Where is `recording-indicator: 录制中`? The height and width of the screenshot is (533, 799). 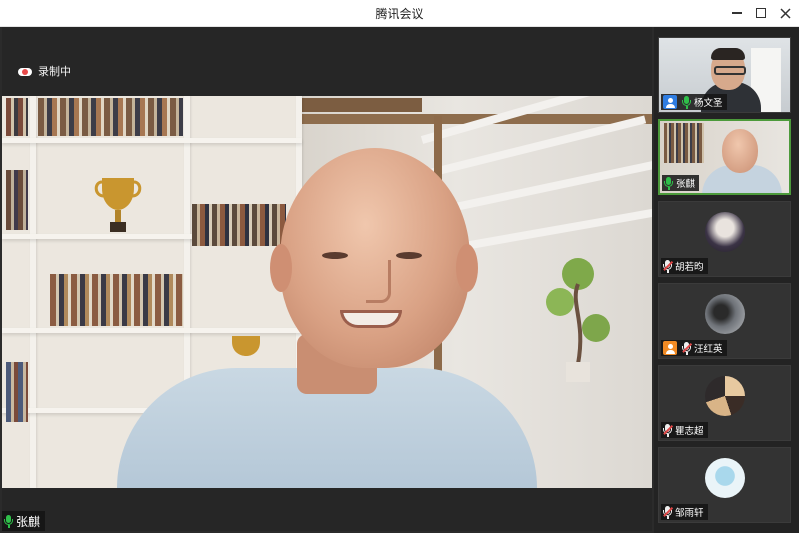 recording-indicator: 录制中 is located at coordinates (44, 71).